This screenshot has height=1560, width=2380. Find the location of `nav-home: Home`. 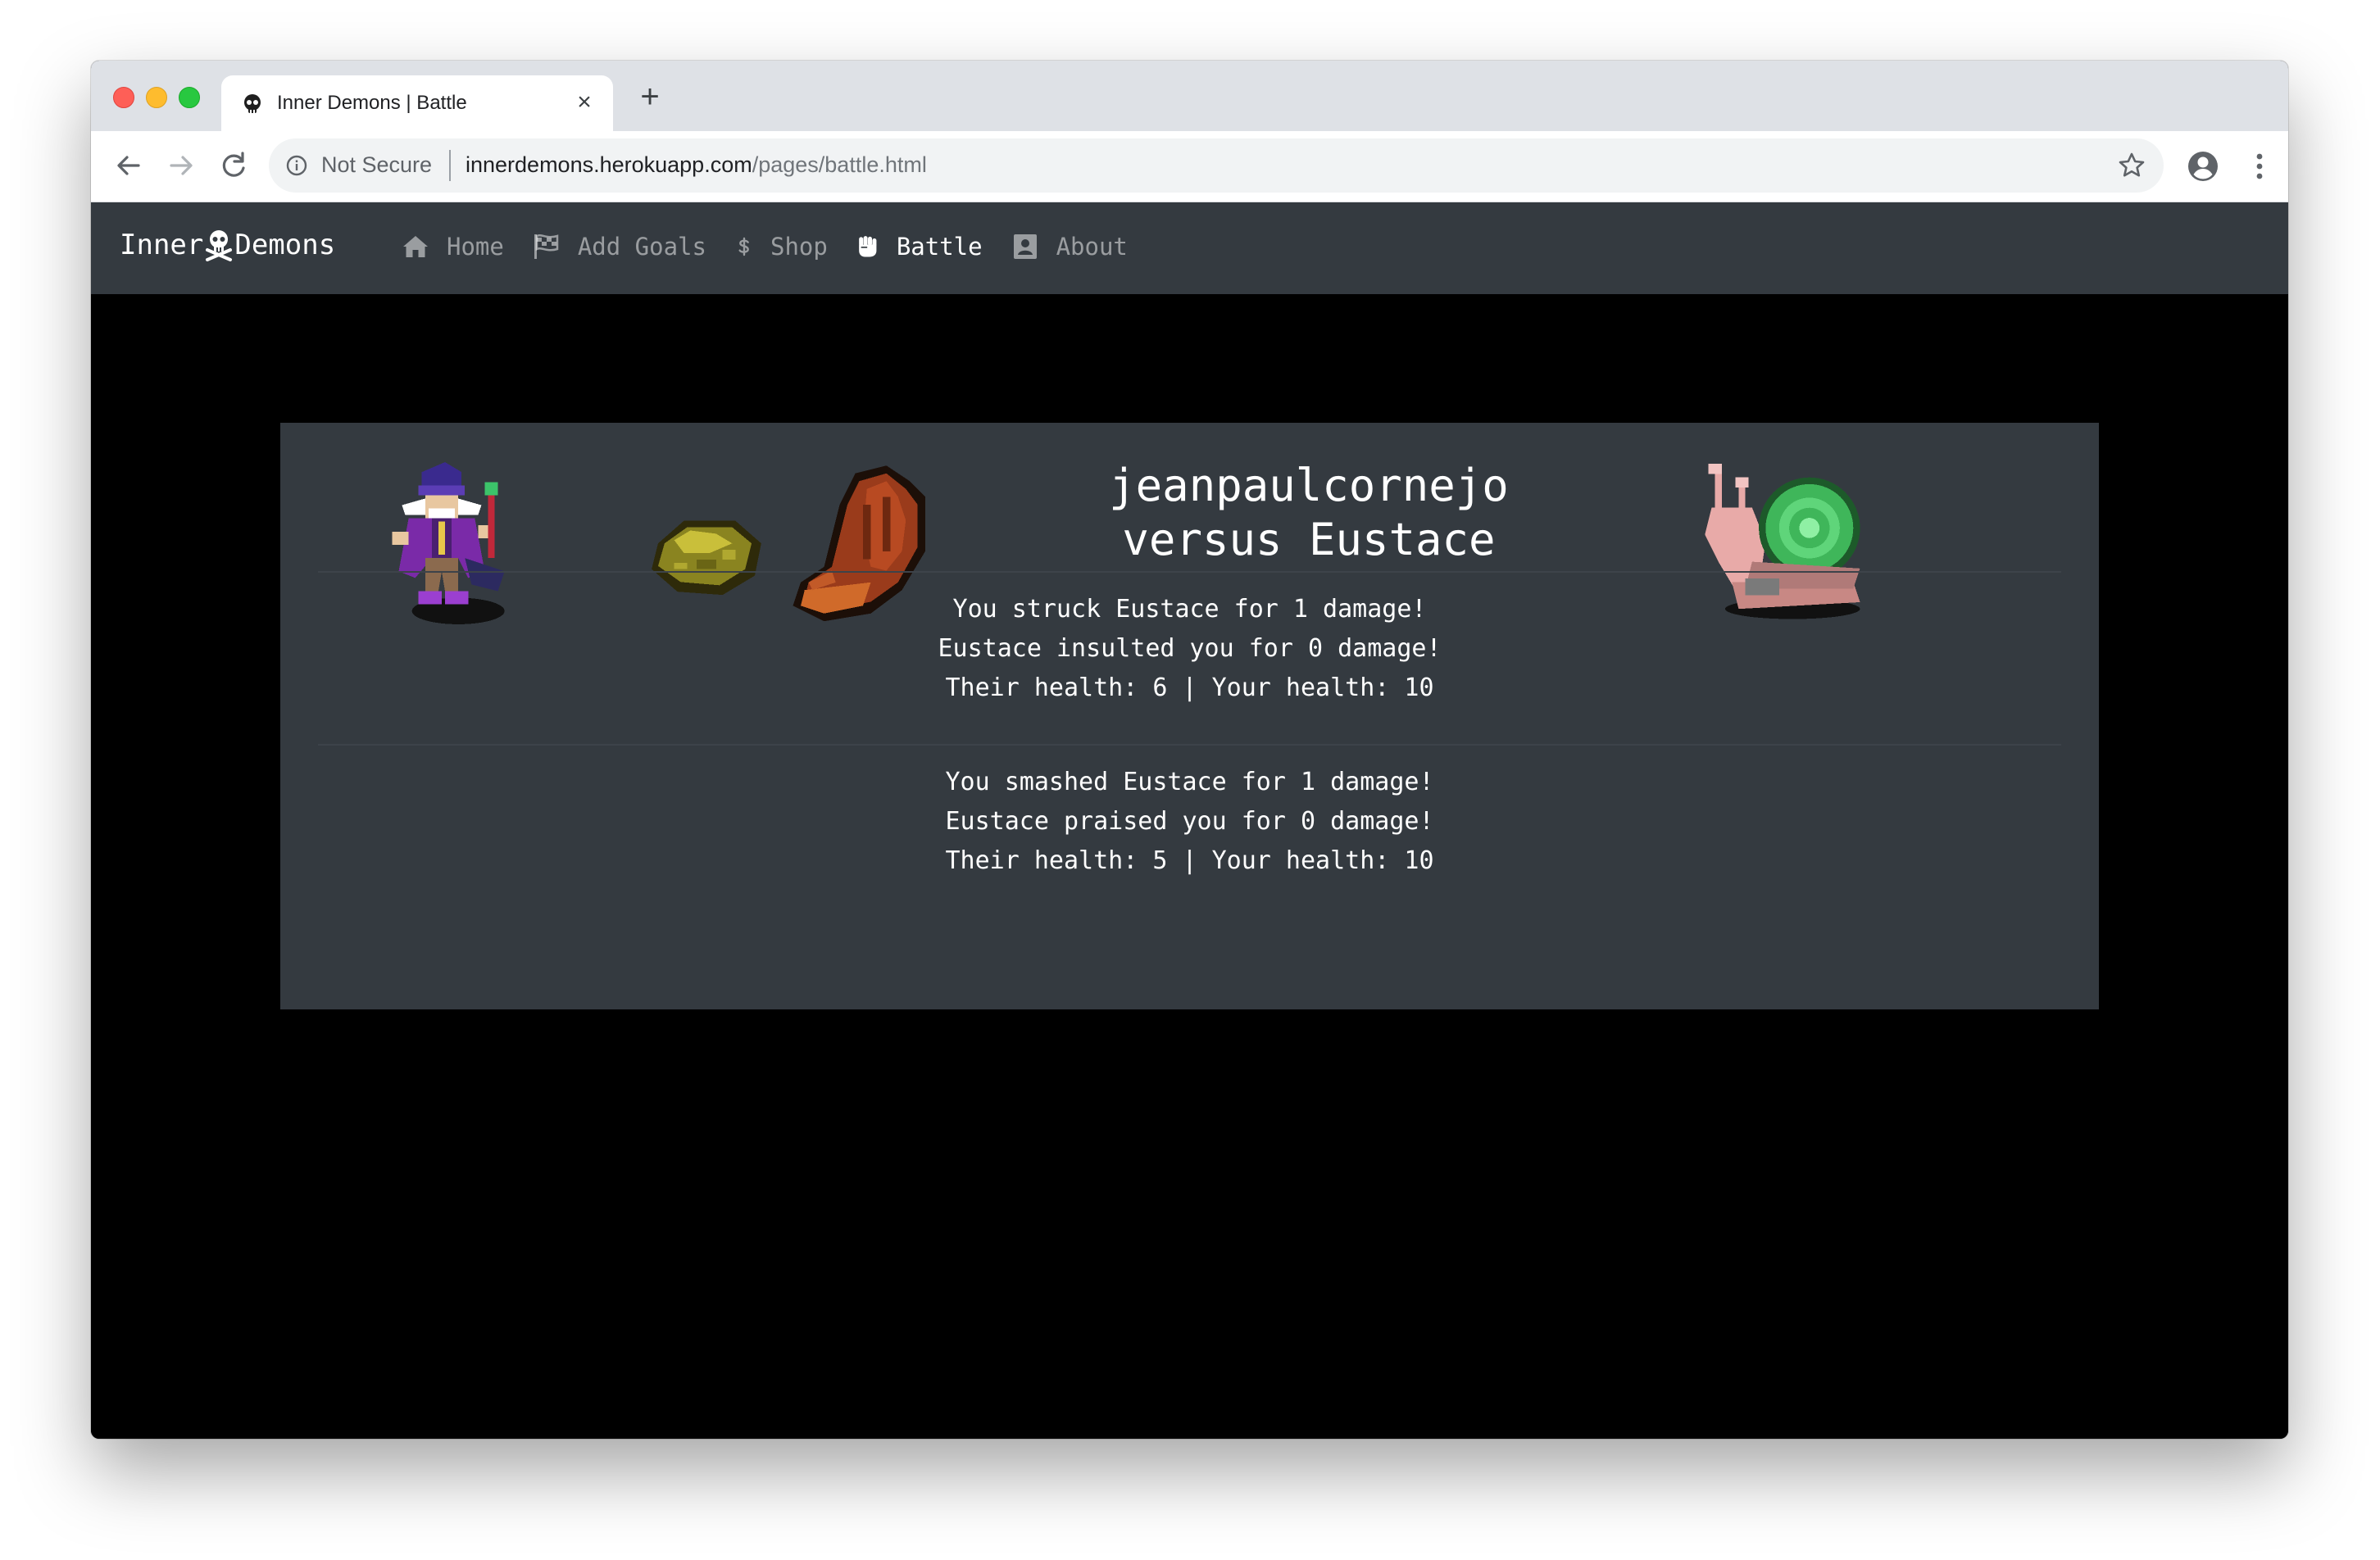

nav-home: Home is located at coordinates (453, 247).